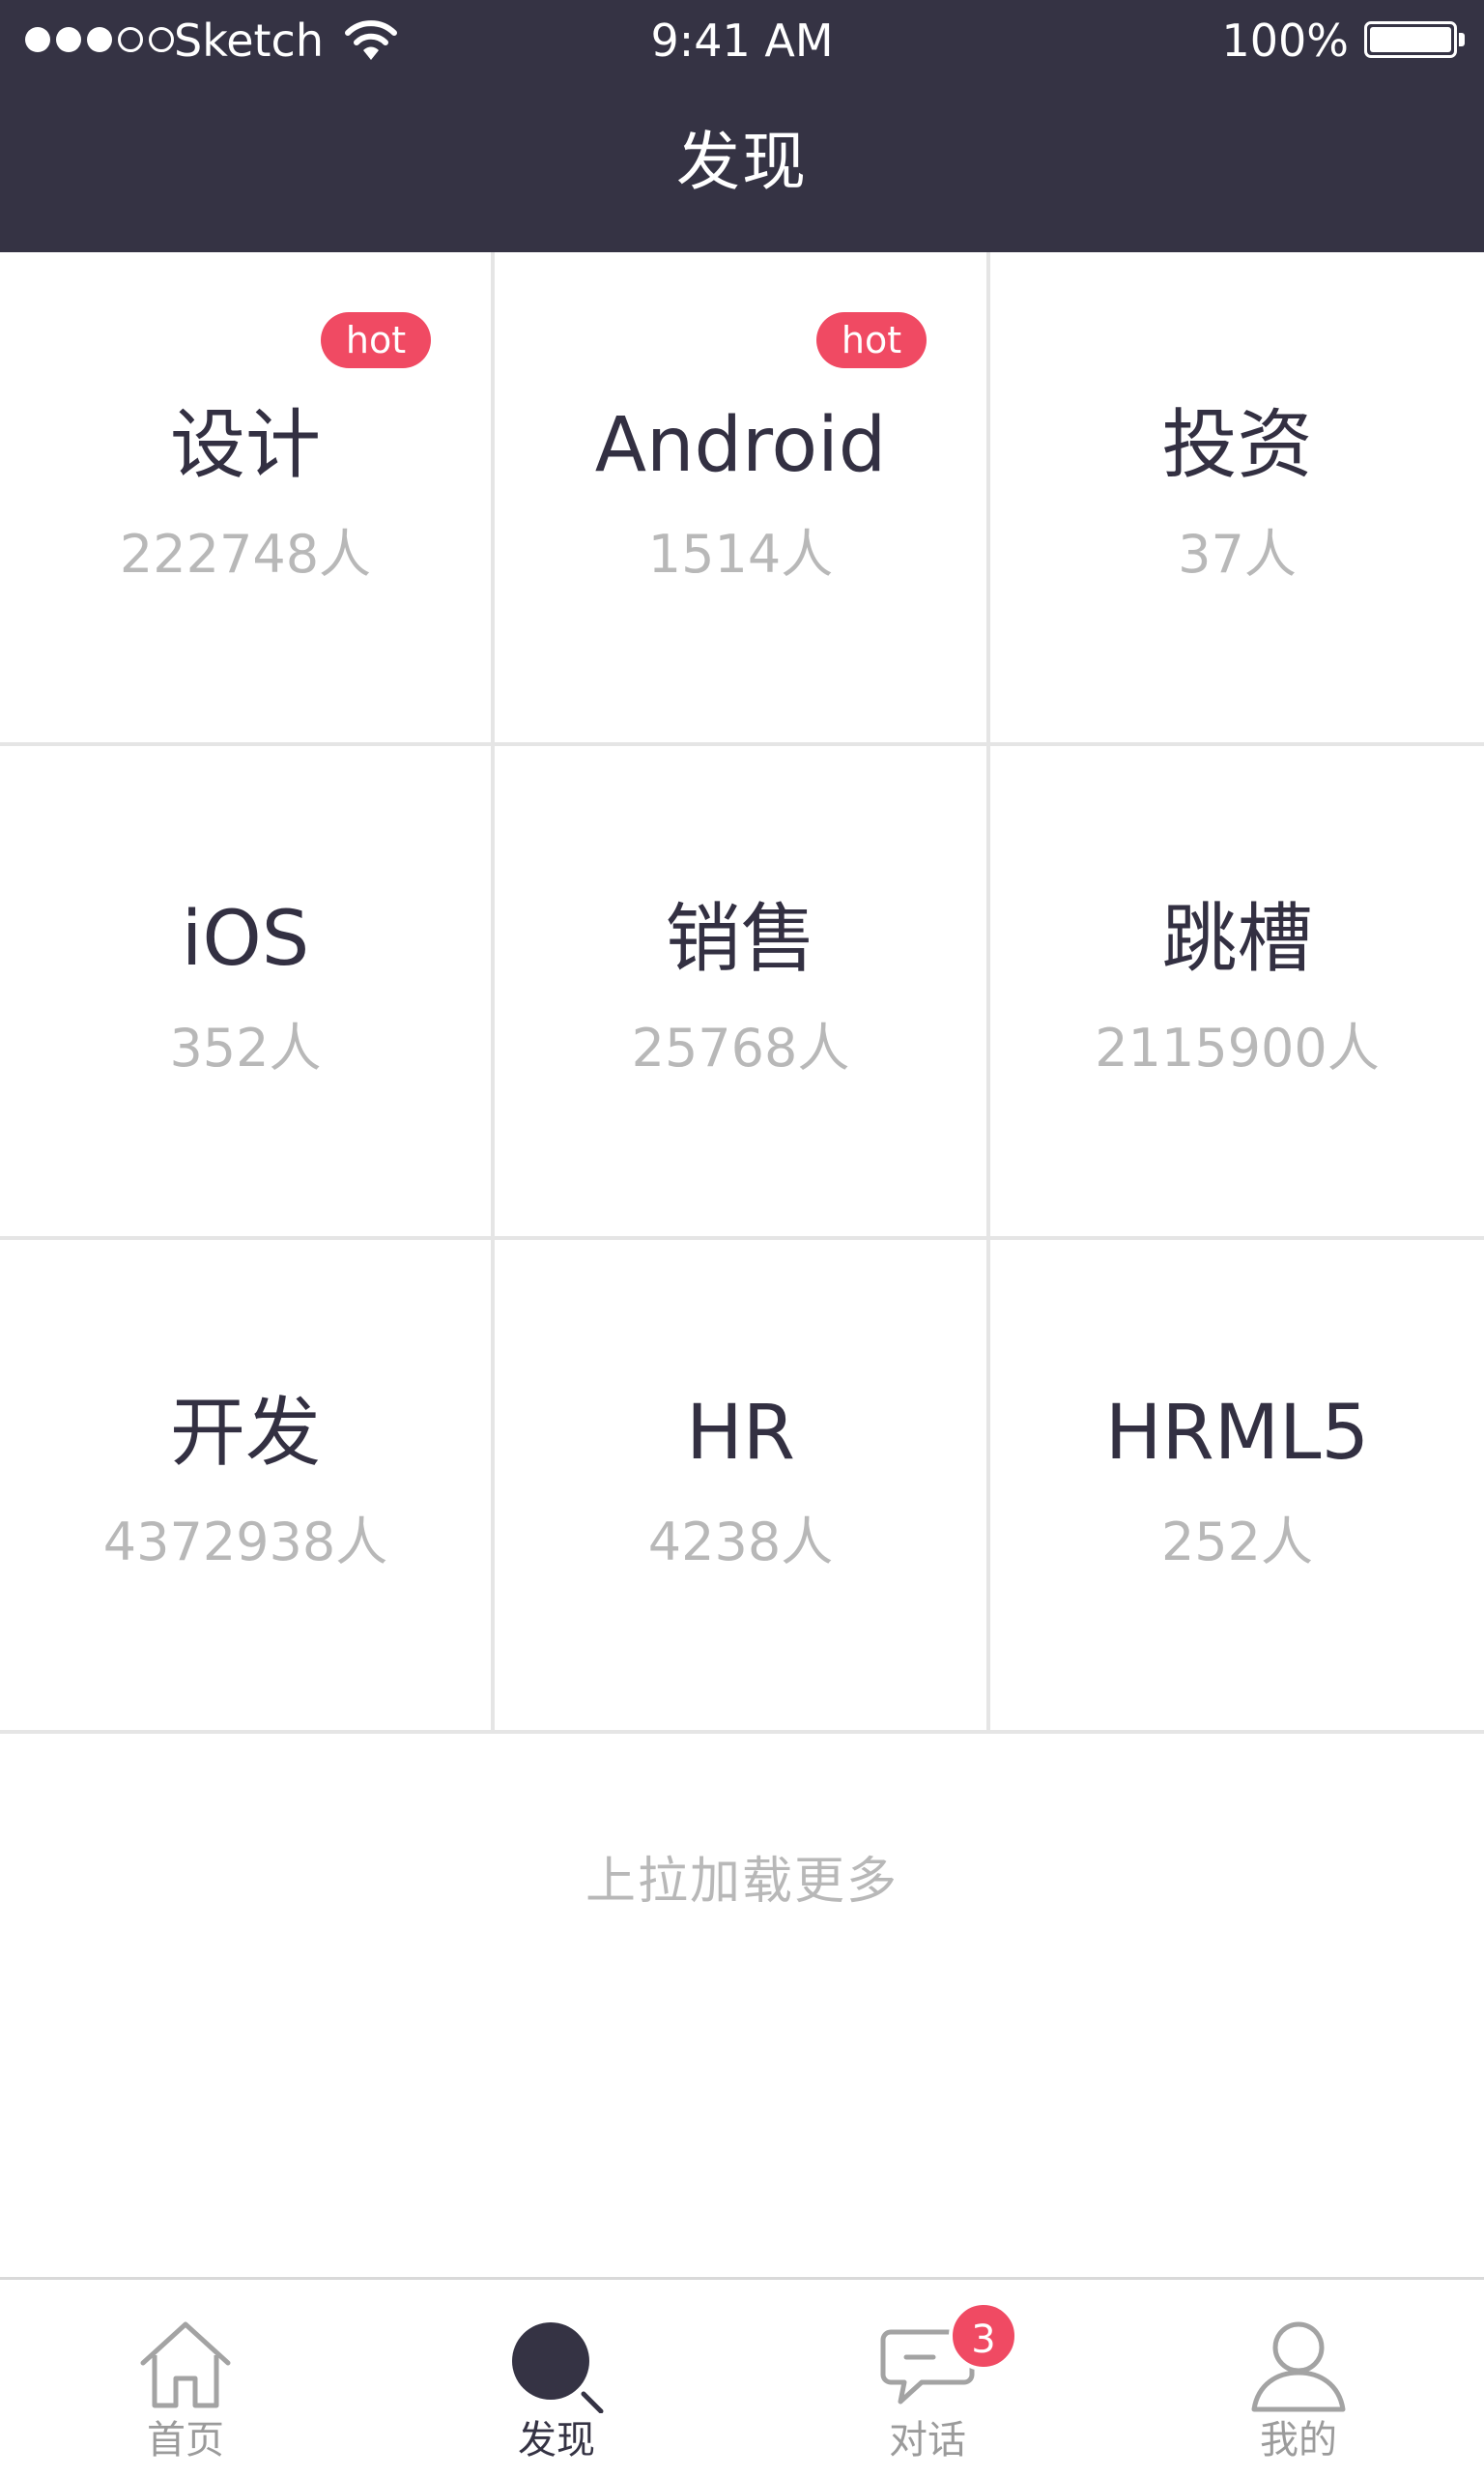 The image size is (1484, 2477). I want to click on navigation-header: Sketch 9:41 AM 100% 发现, so click(742, 126).